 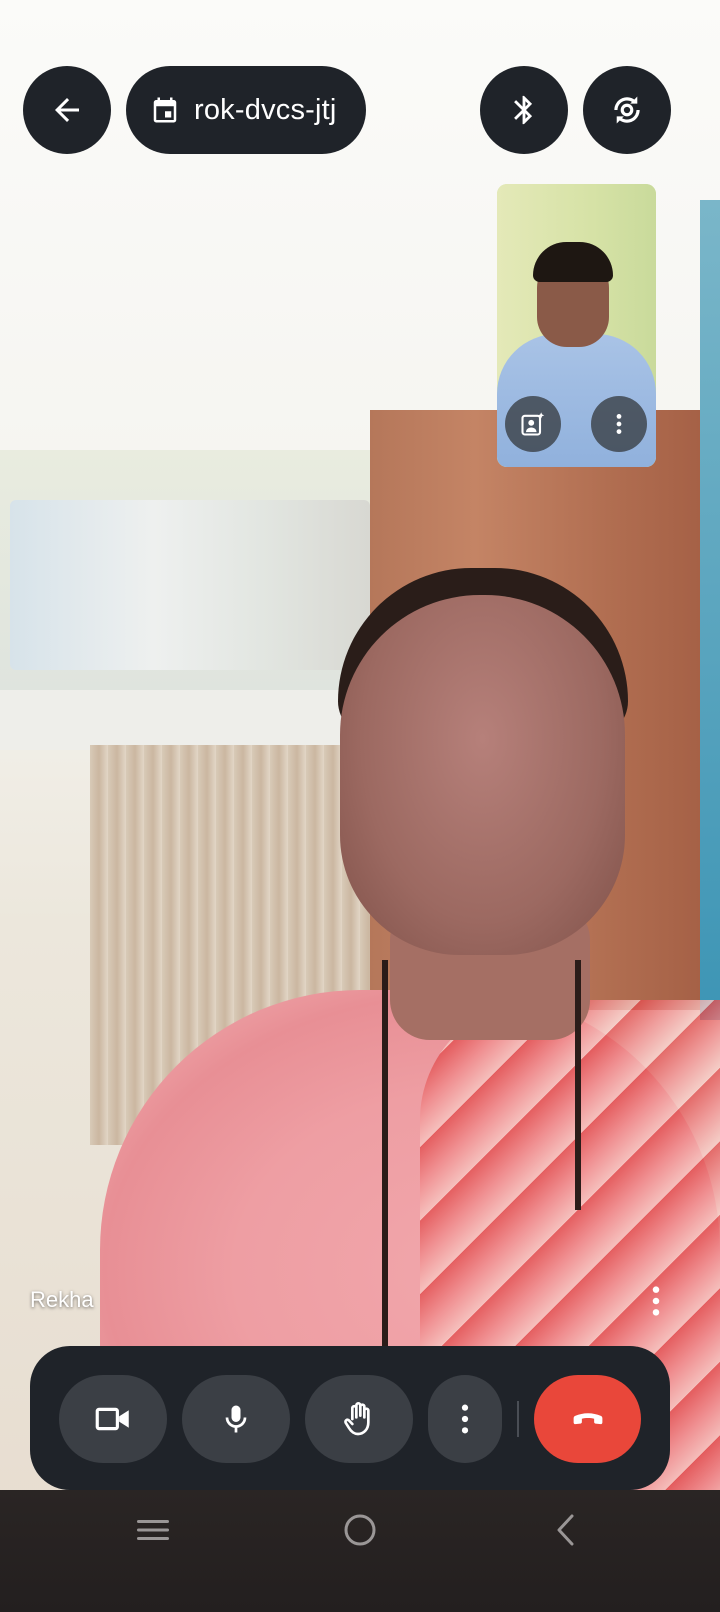 I want to click on switch-camera-icon, so click(x=627, y=110).